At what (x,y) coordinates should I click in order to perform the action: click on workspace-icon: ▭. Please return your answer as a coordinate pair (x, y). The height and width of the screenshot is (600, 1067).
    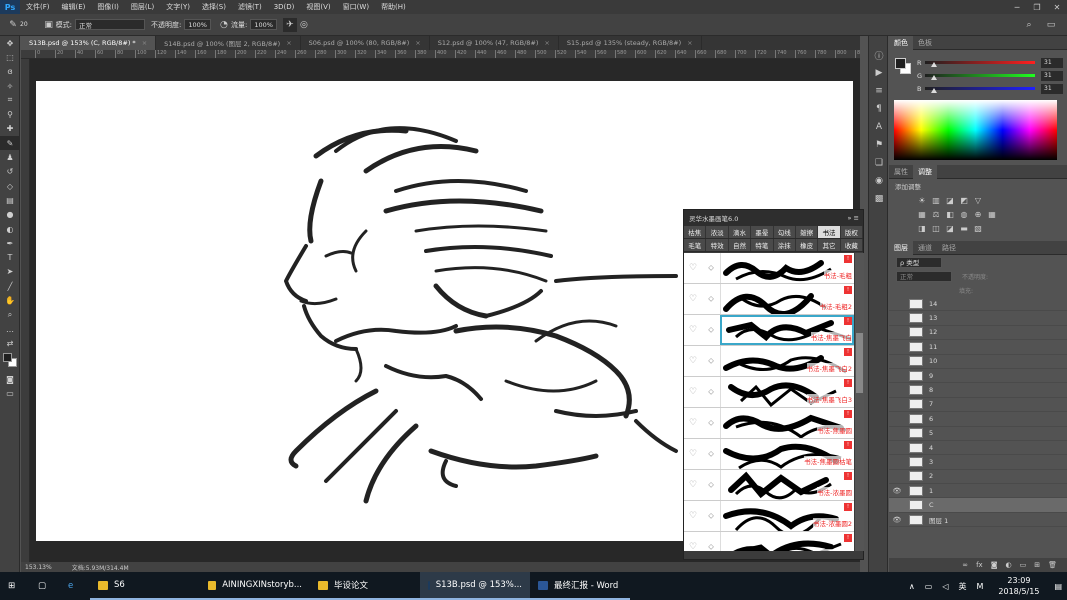
    Looking at the image, I should click on (1051, 25).